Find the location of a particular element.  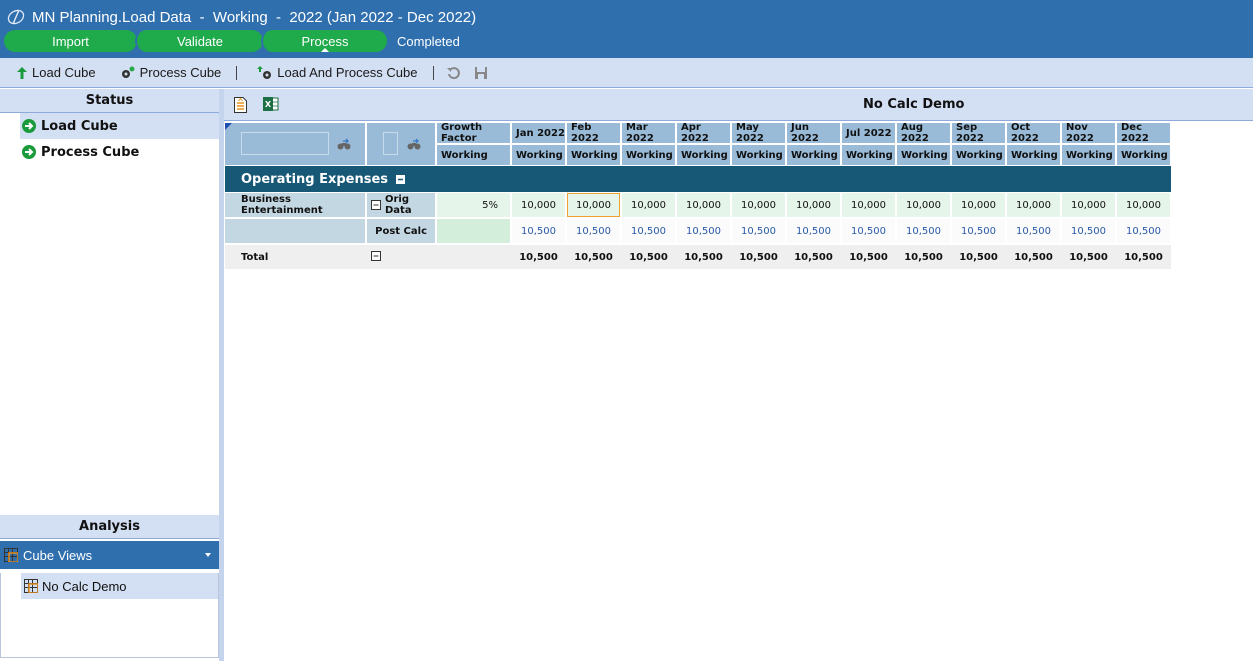

cube-views-label: Cube Views is located at coordinates (58, 555).